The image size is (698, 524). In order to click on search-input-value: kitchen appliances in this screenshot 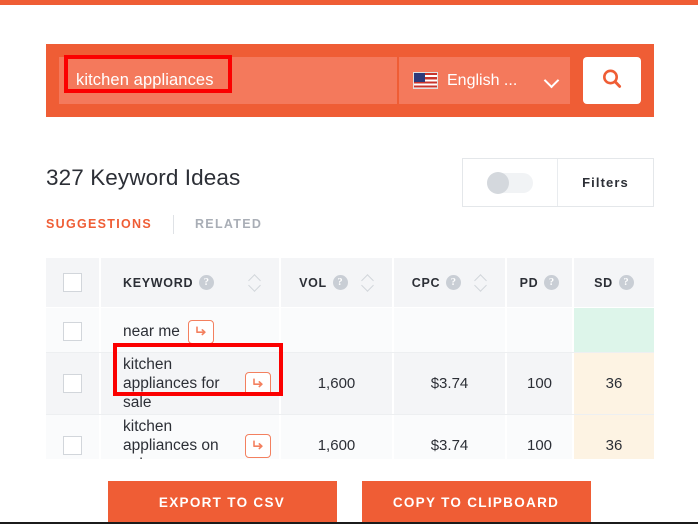, I will do `click(145, 80)`.